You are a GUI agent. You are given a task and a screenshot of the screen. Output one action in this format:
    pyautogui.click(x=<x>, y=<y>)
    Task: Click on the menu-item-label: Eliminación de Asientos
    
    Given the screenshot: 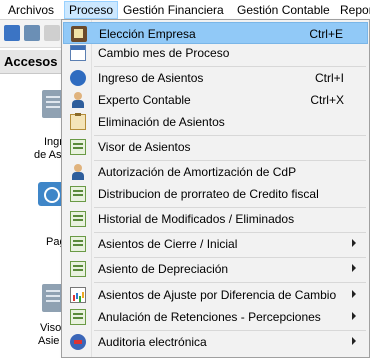 What is the action you would take?
    pyautogui.click(x=161, y=122)
    